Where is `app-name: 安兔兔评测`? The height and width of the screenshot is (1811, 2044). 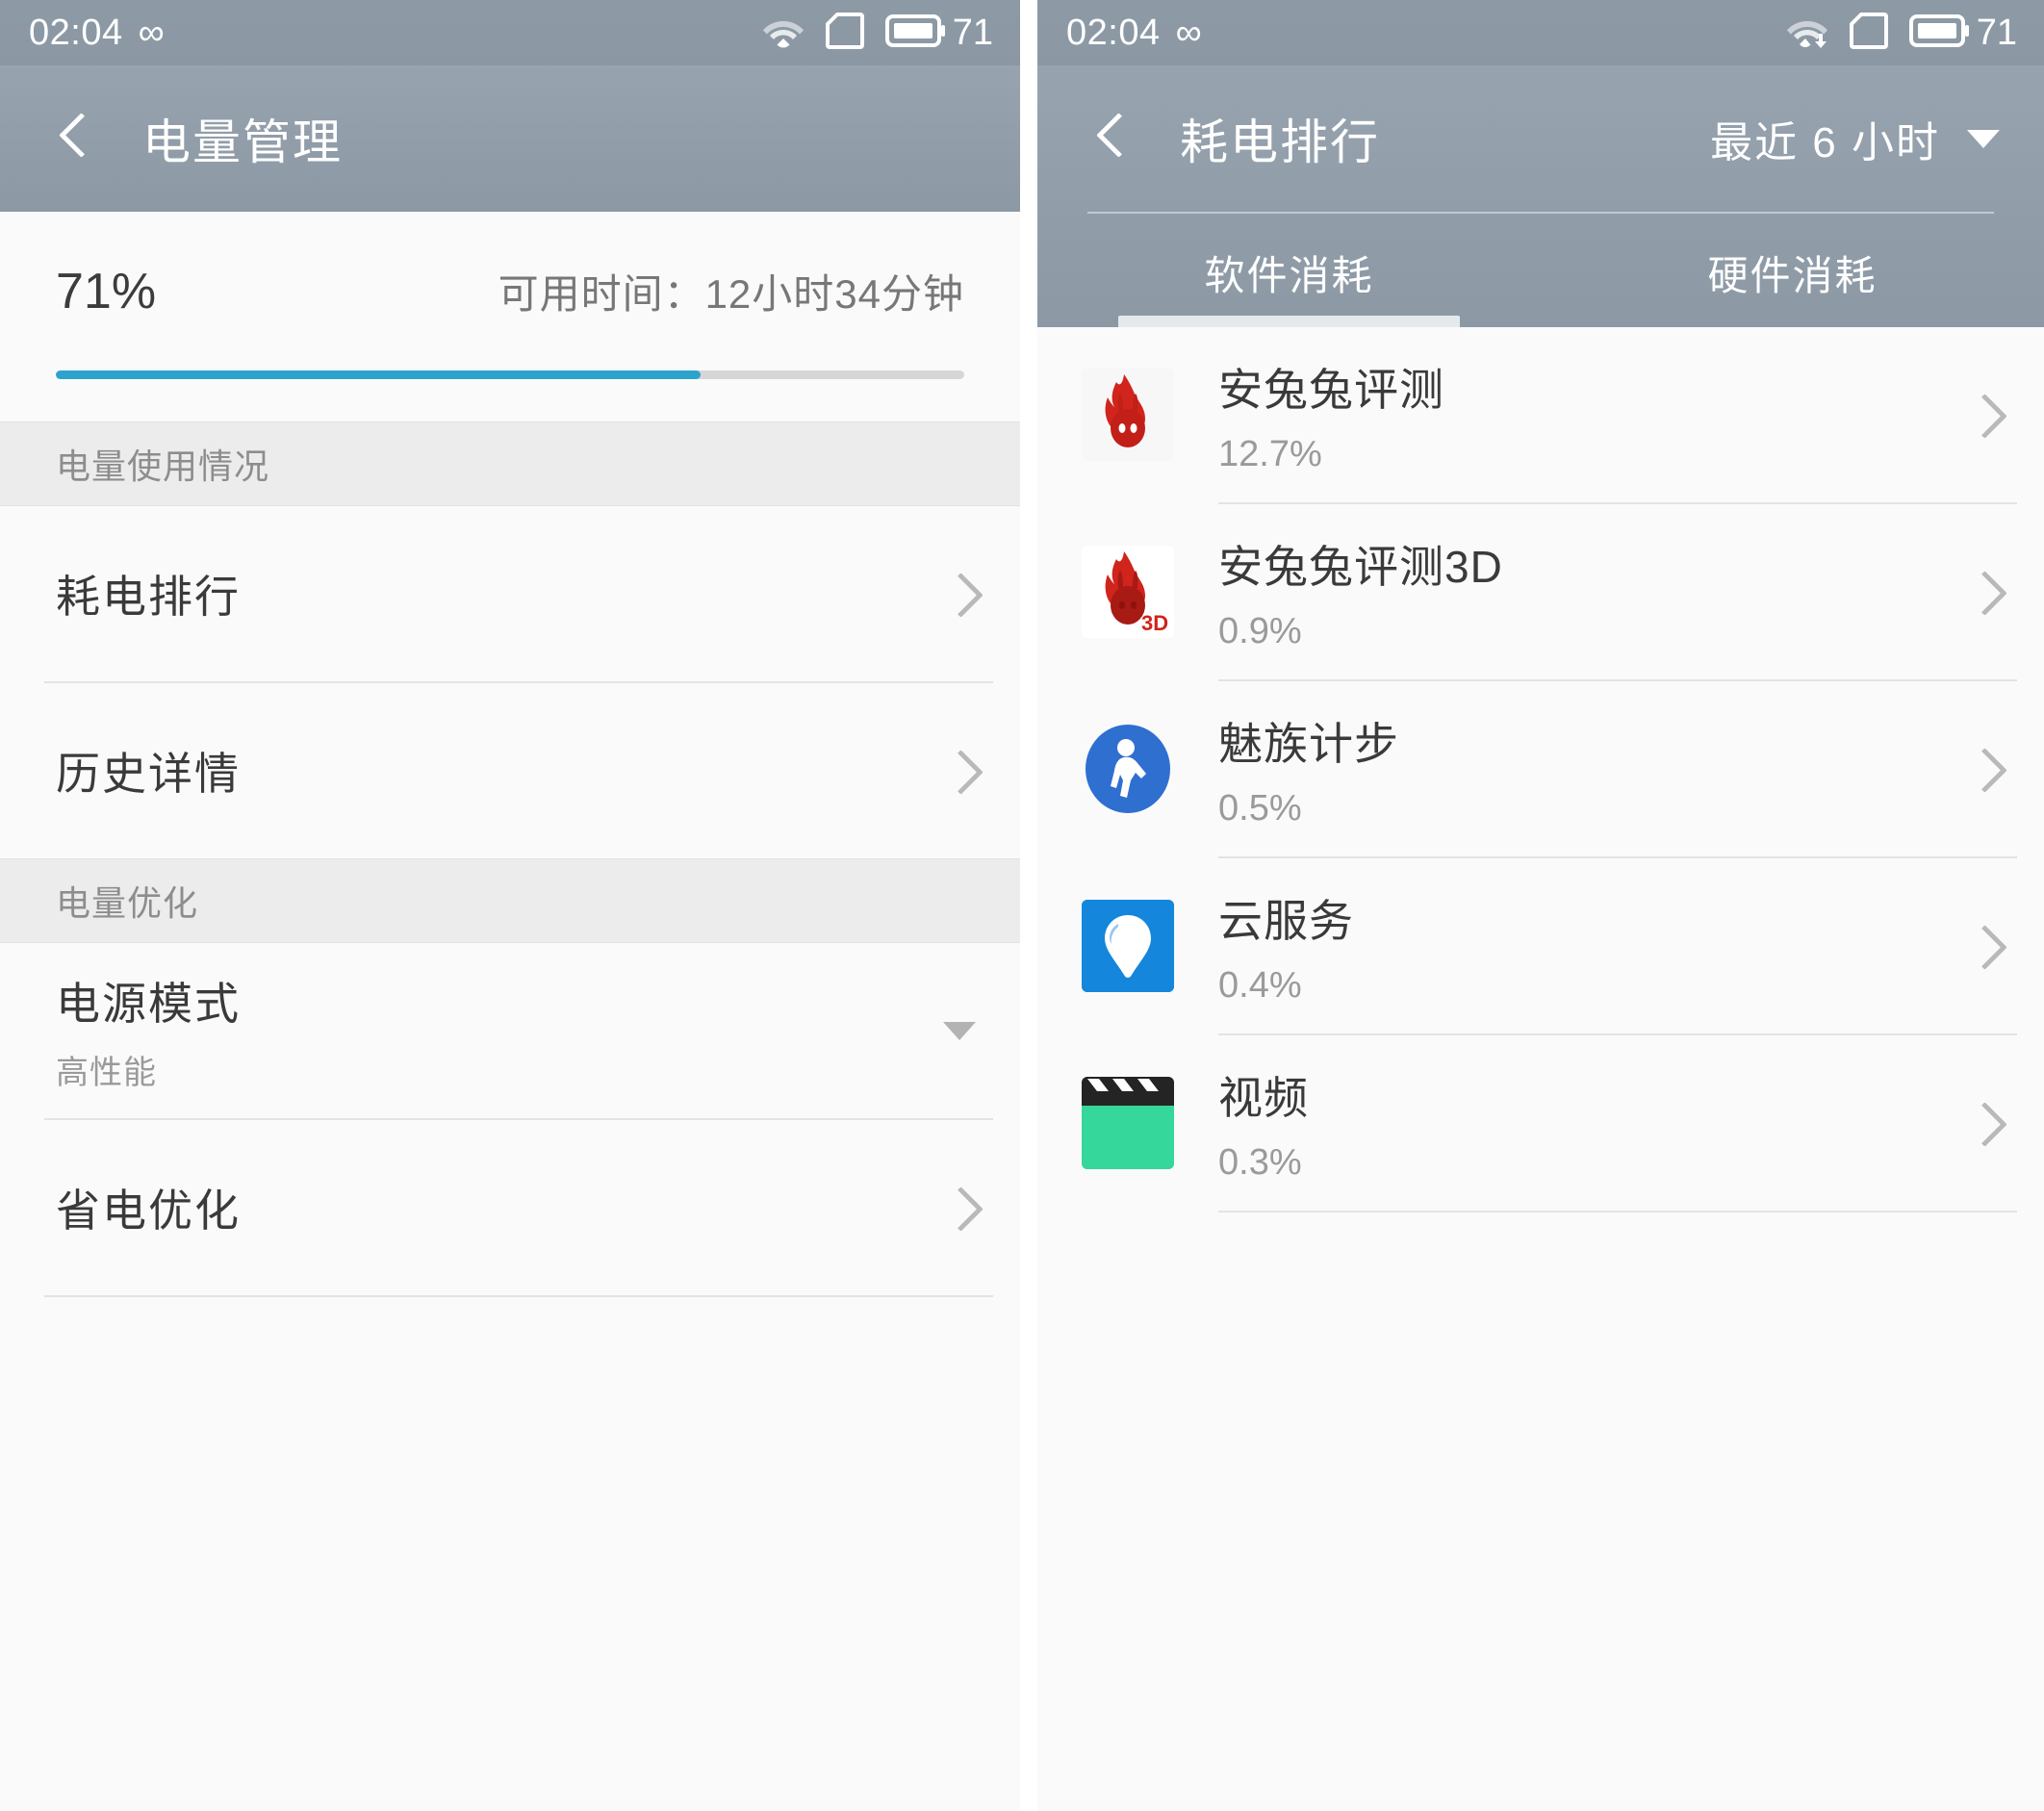 app-name: 安兔兔评测 is located at coordinates (1331, 390).